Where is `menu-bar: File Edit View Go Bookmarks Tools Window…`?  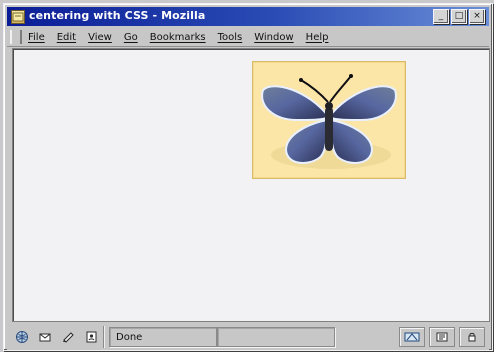 menu-bar: File Edit View Go Bookmarks Tools Window… is located at coordinates (248, 37).